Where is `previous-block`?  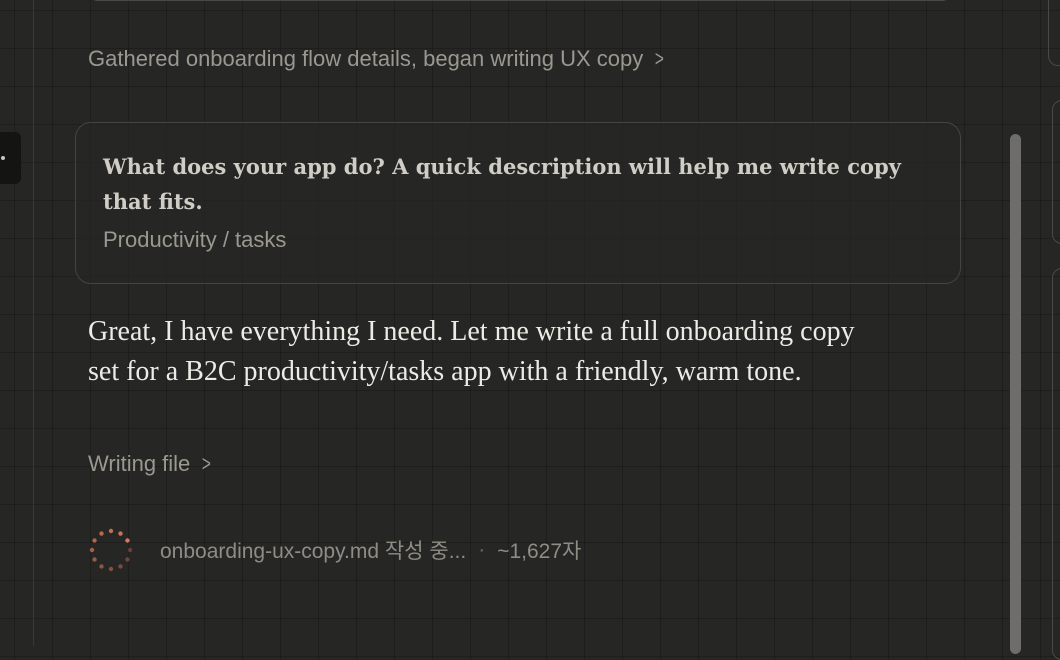 previous-block is located at coordinates (520, 0).